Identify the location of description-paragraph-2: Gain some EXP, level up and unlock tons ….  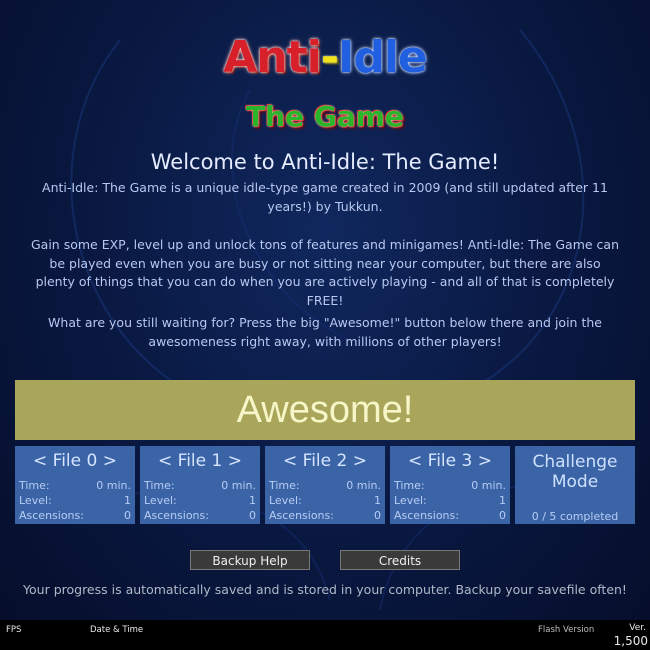
(324, 272).